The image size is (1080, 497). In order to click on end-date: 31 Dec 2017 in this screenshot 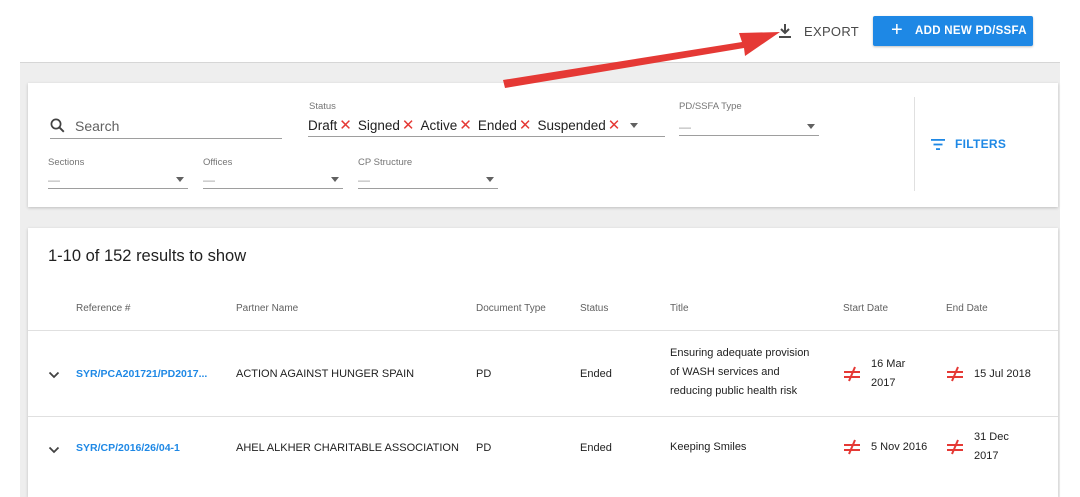, I will do `click(977, 447)`.